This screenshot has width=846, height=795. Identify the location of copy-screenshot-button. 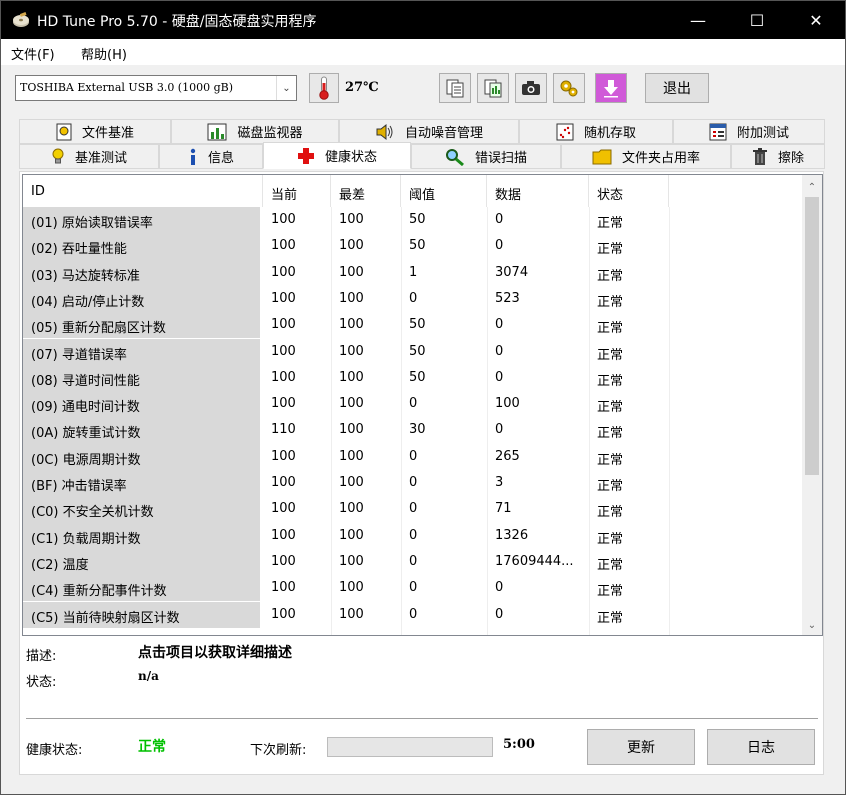
(493, 88).